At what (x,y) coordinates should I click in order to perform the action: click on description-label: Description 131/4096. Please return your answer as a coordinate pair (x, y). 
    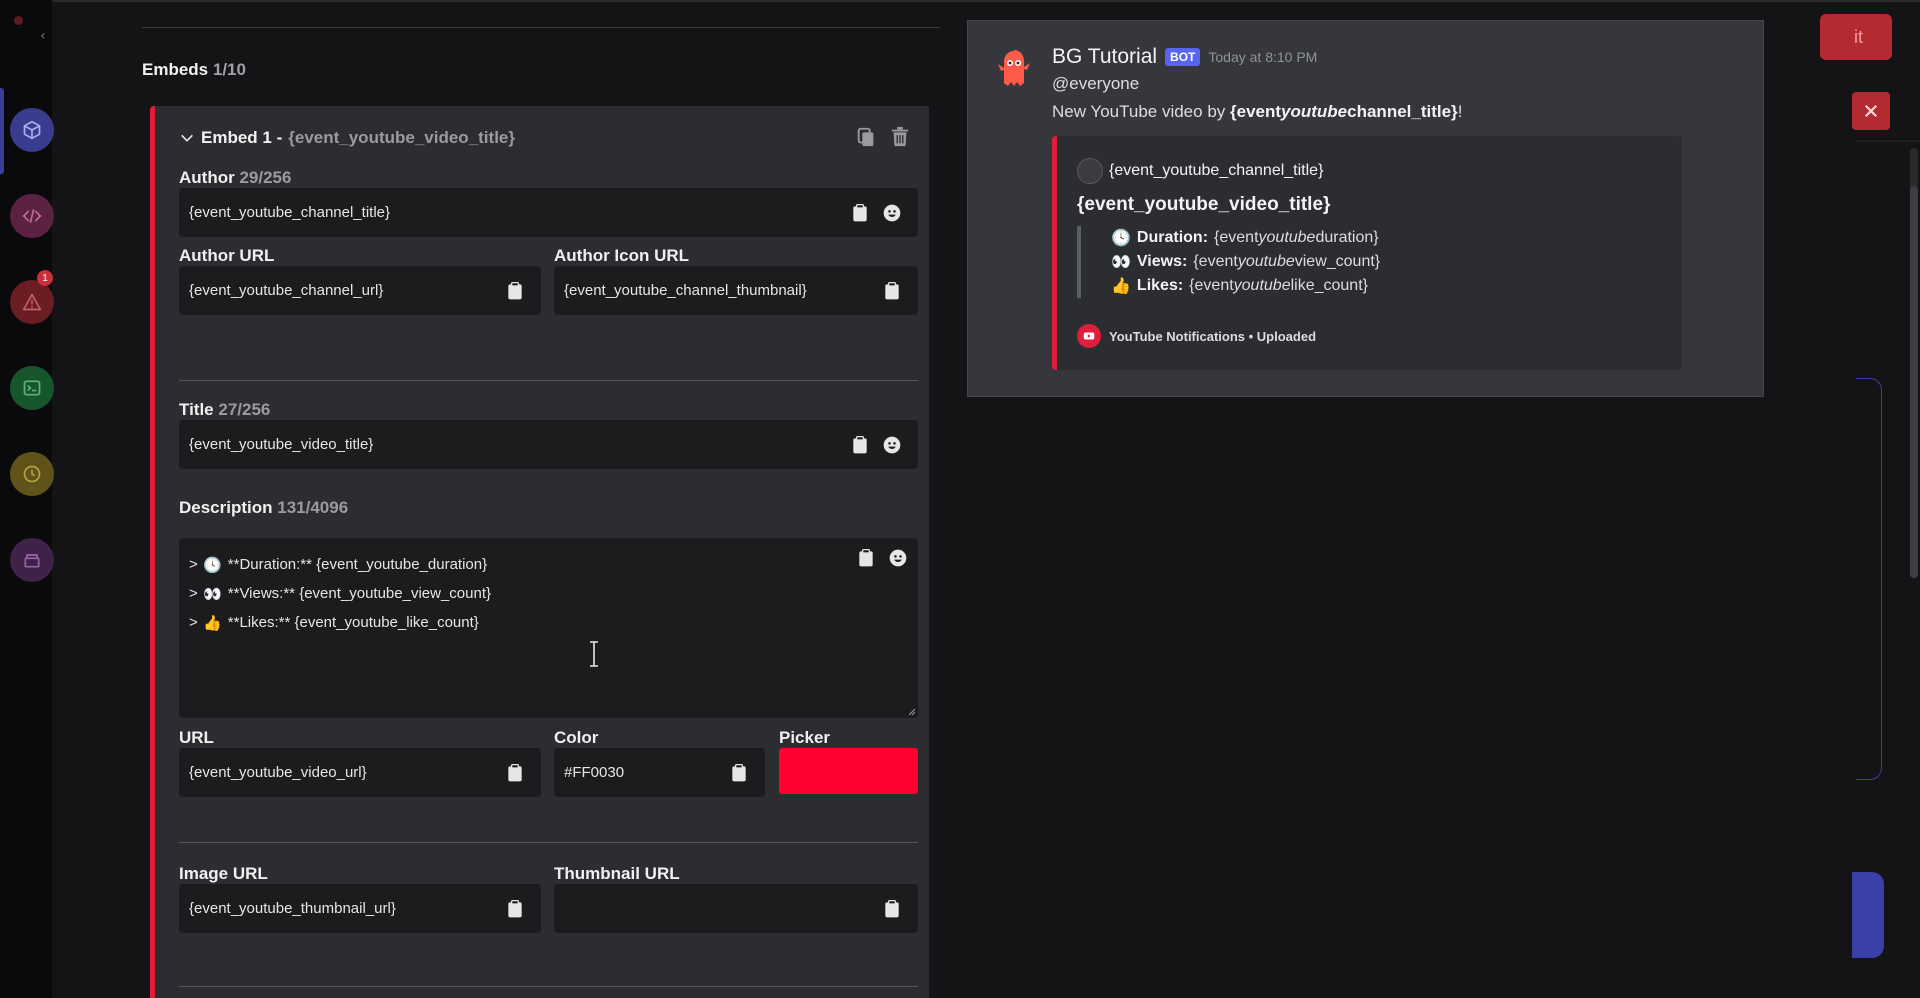
    Looking at the image, I should click on (263, 508).